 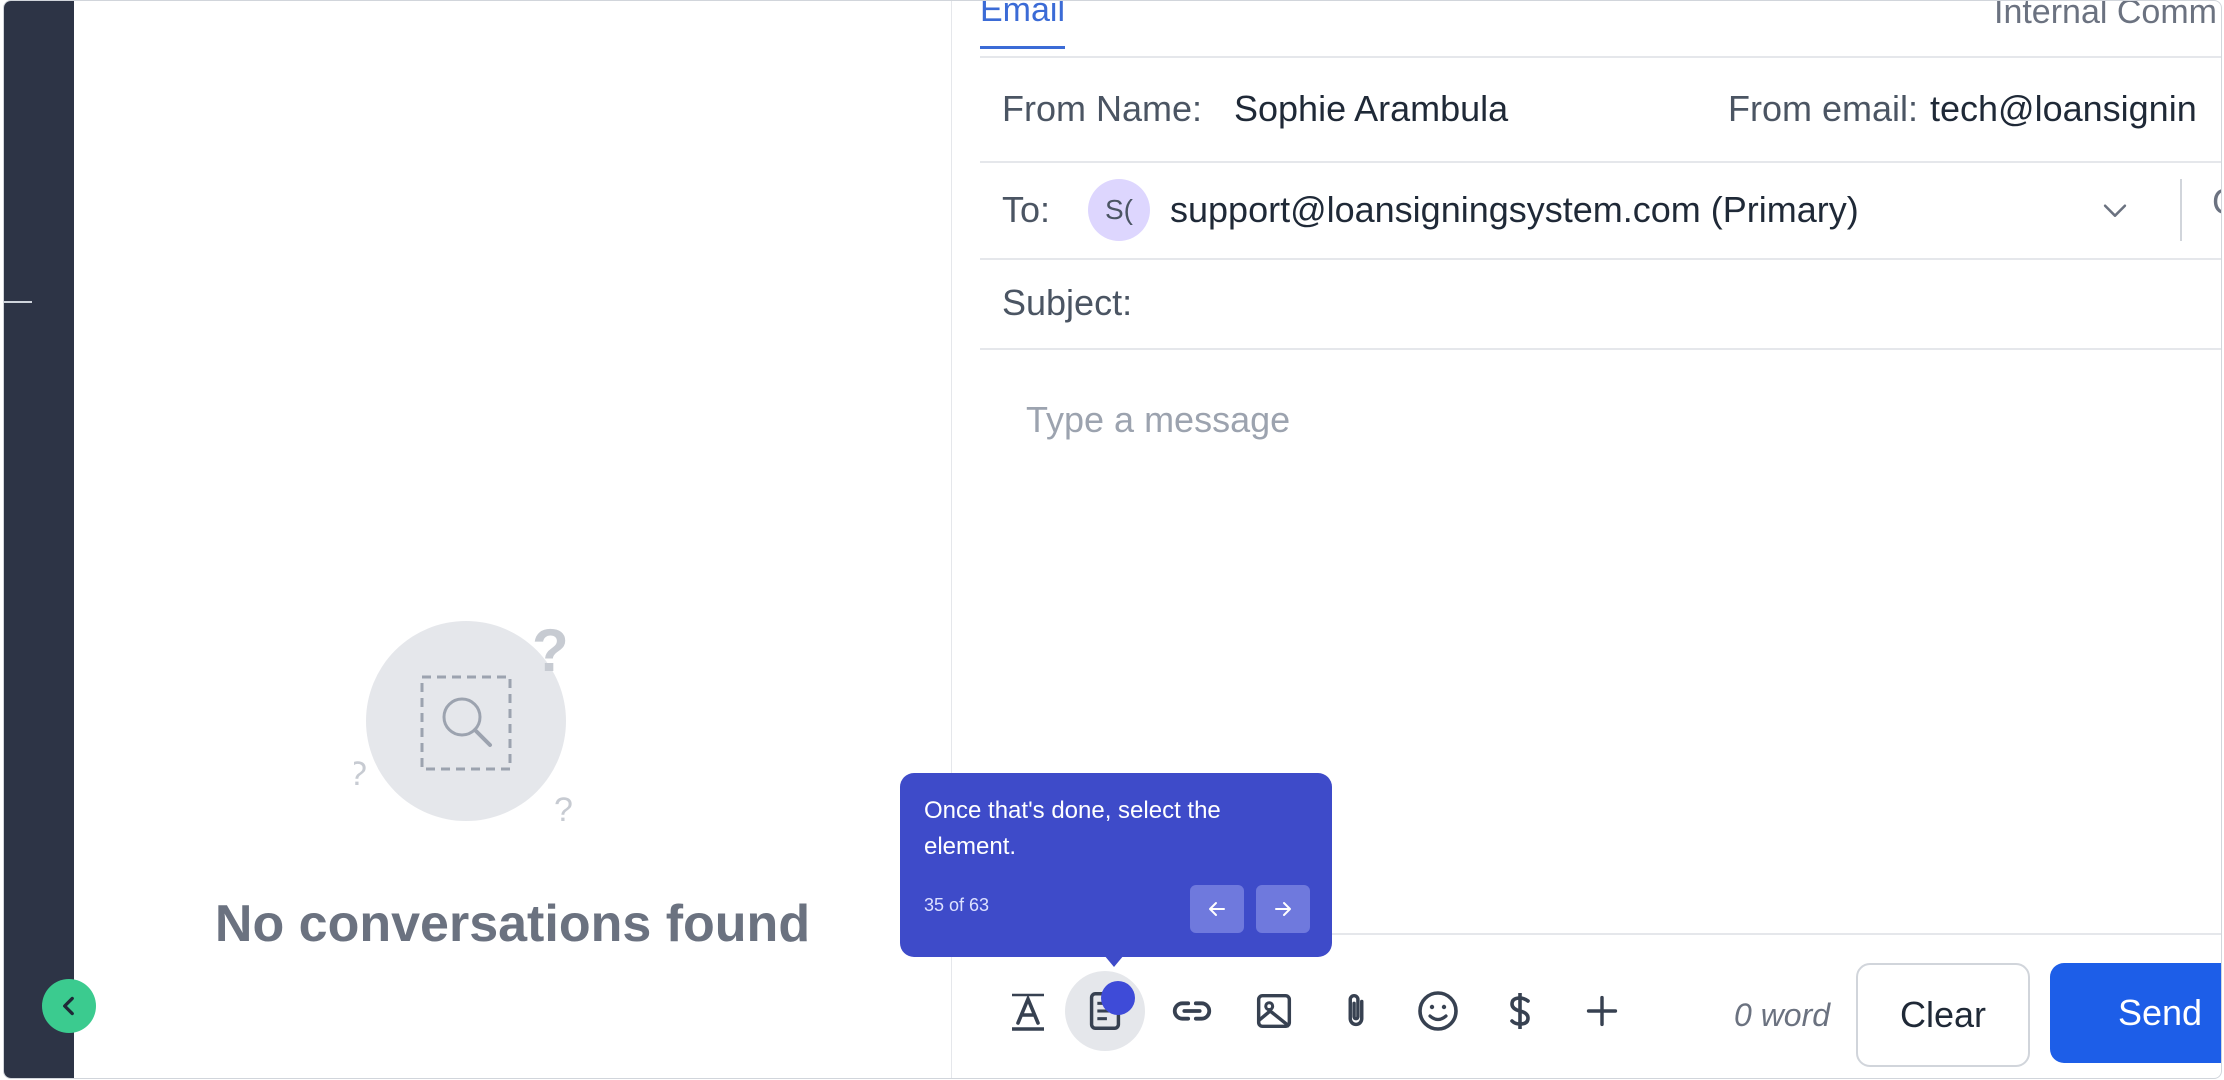 I want to click on word-count: 0 word, so click(x=1782, y=1015).